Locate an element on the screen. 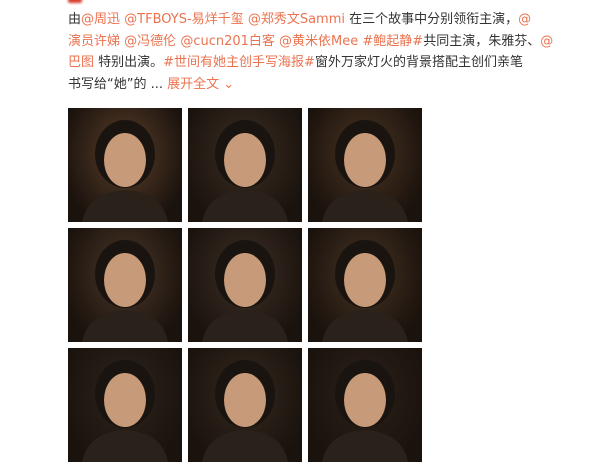 This screenshot has width=600, height=462. mention-link: @TFBOYS-易烊千玺 is located at coordinates (184, 19).